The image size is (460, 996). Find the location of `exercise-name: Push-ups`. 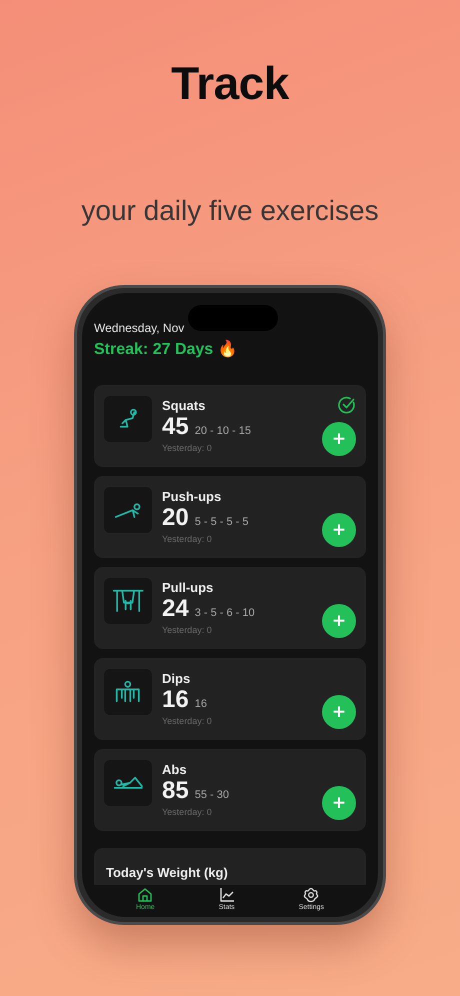

exercise-name: Push-ups is located at coordinates (192, 496).